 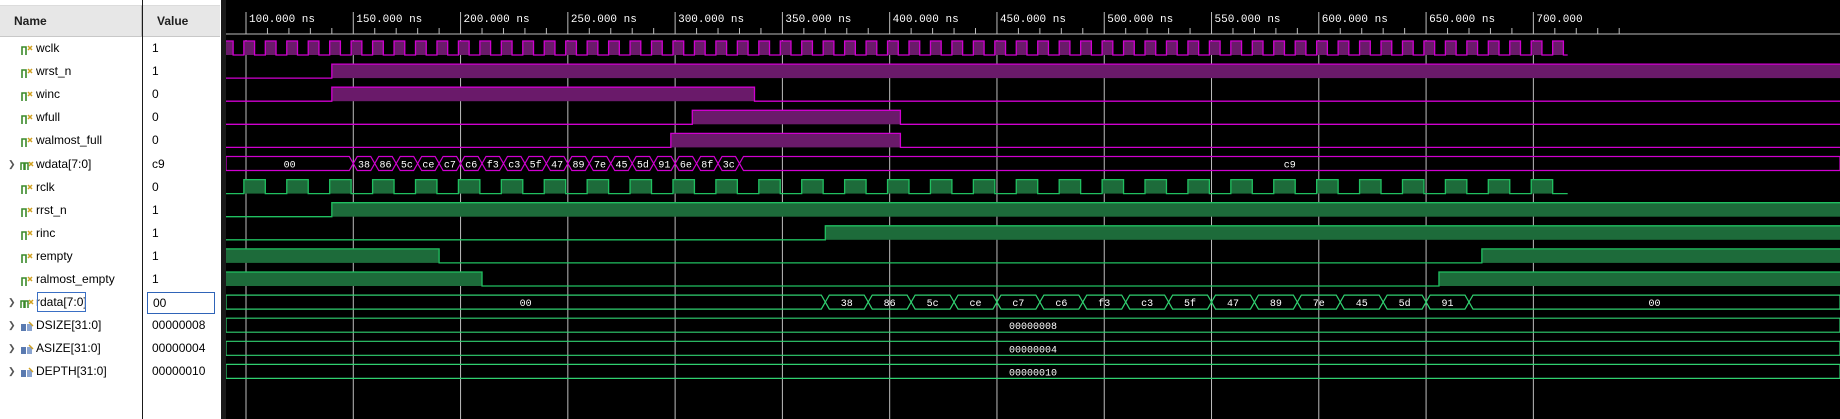 What do you see at coordinates (1290, 166) in the screenshot?
I see `bus-value-label: c9` at bounding box center [1290, 166].